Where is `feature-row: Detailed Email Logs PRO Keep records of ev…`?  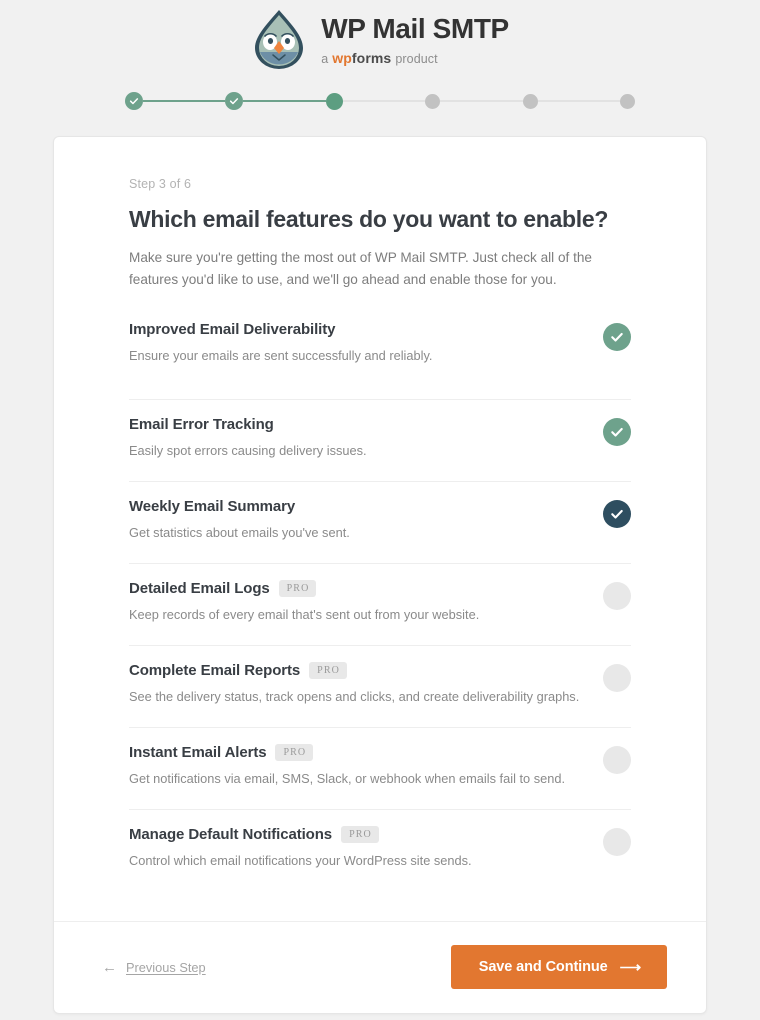
feature-row: Detailed Email Logs PRO Keep records of ev… is located at coordinates (380, 604).